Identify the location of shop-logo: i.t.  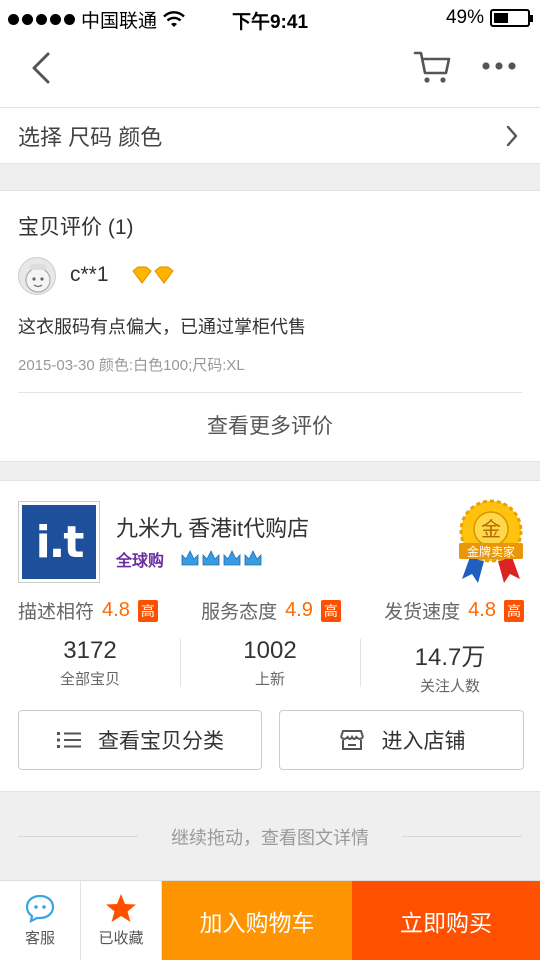
(59, 542).